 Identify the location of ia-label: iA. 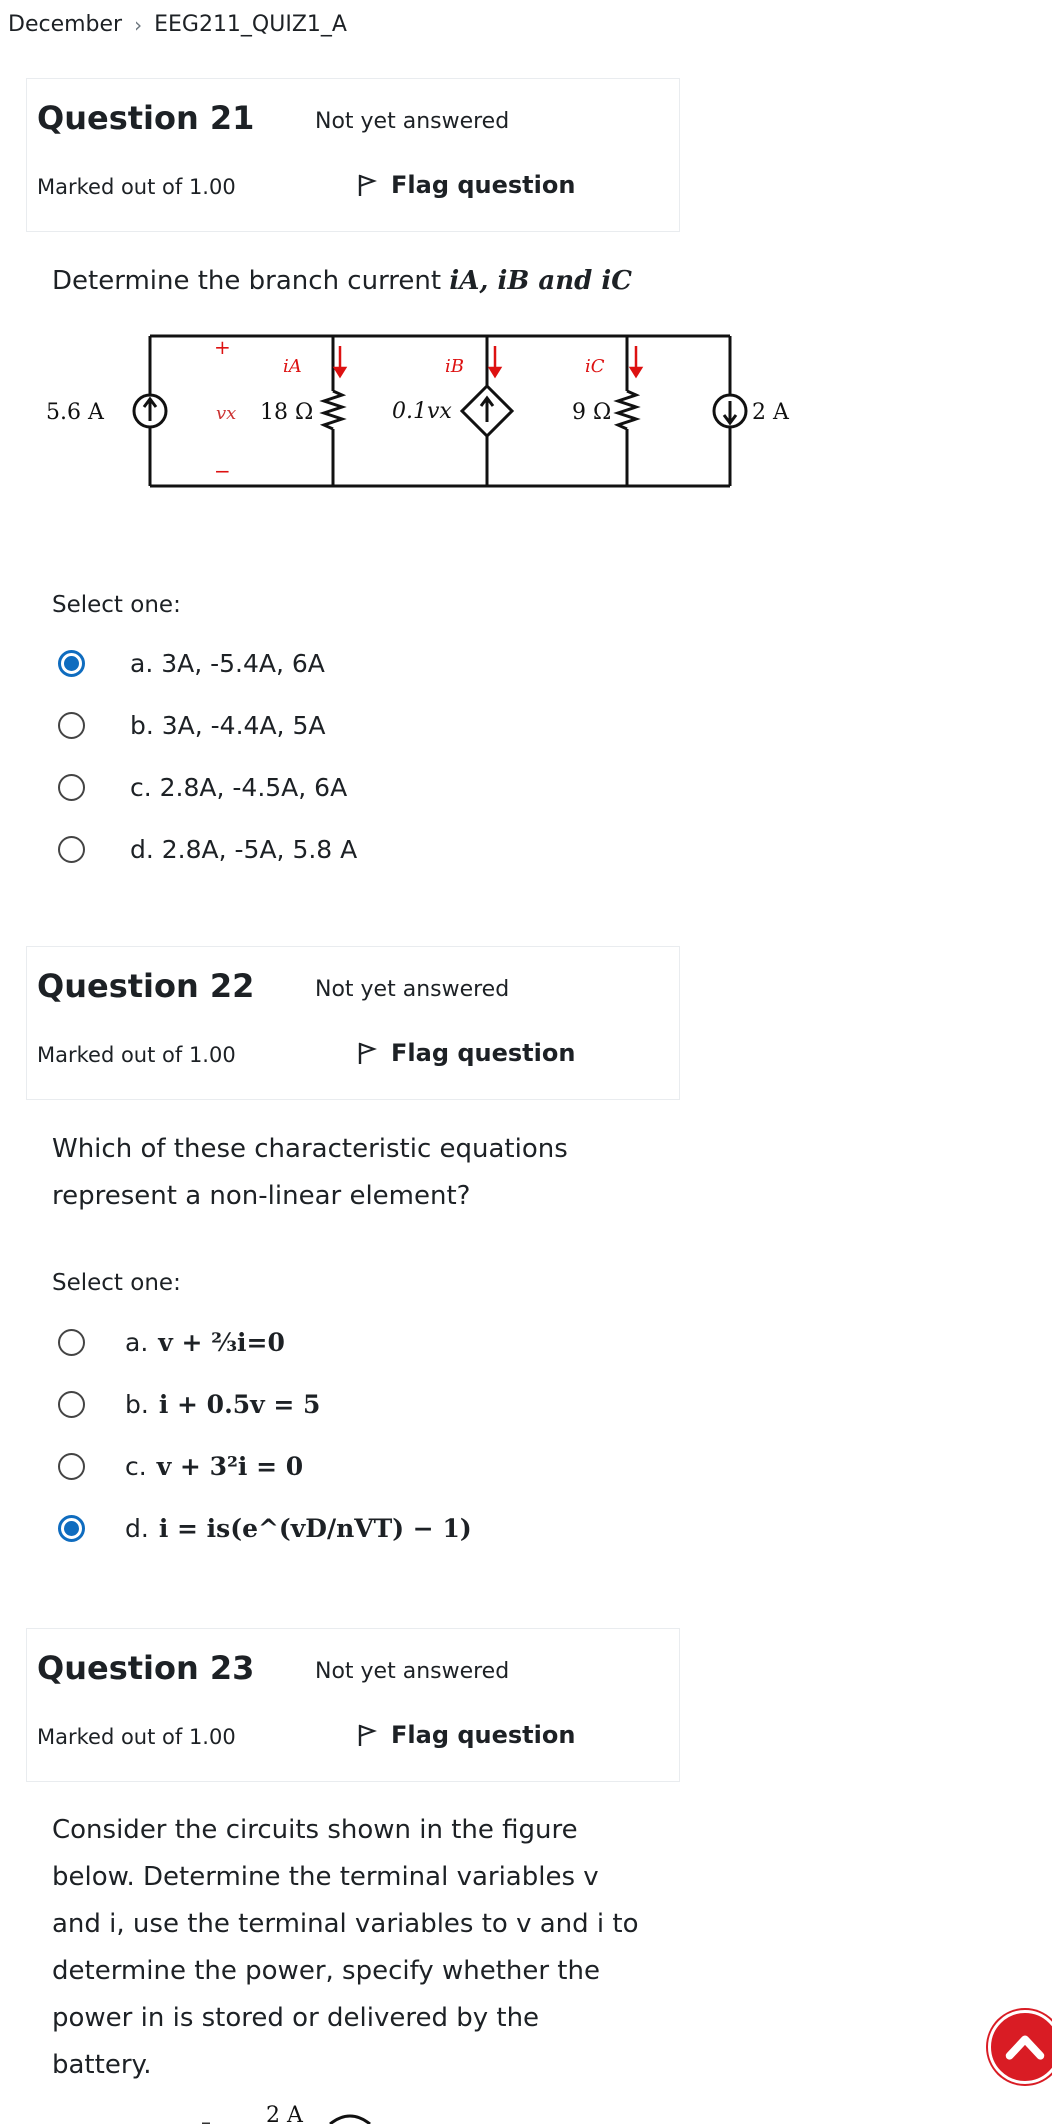
(292, 366).